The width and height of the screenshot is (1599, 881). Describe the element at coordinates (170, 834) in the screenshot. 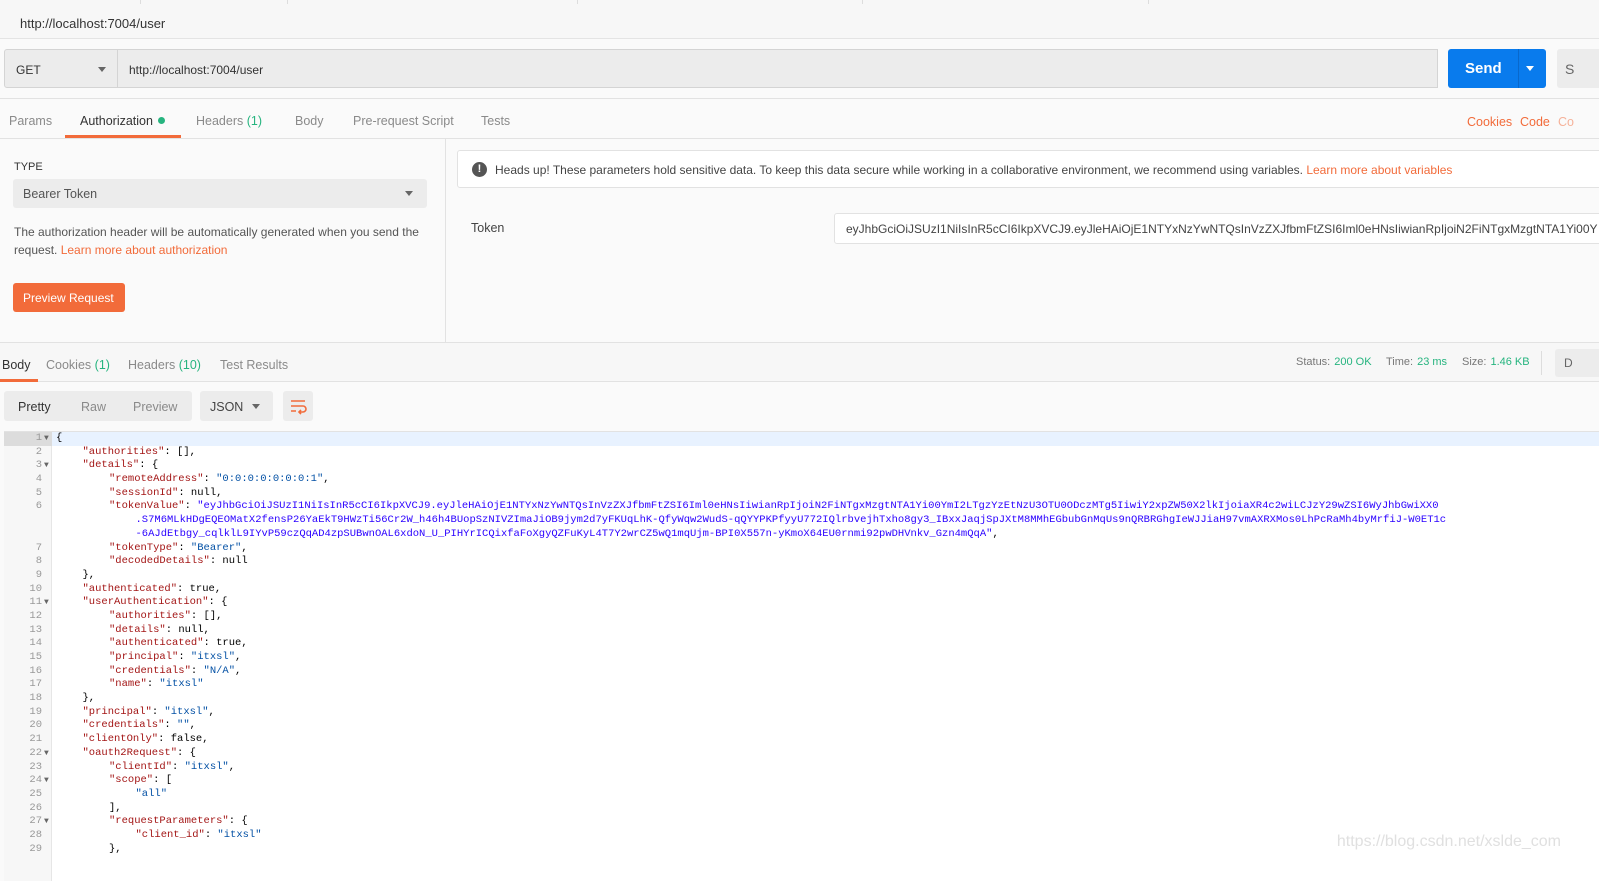

I see `json-key: "client_id"` at that location.